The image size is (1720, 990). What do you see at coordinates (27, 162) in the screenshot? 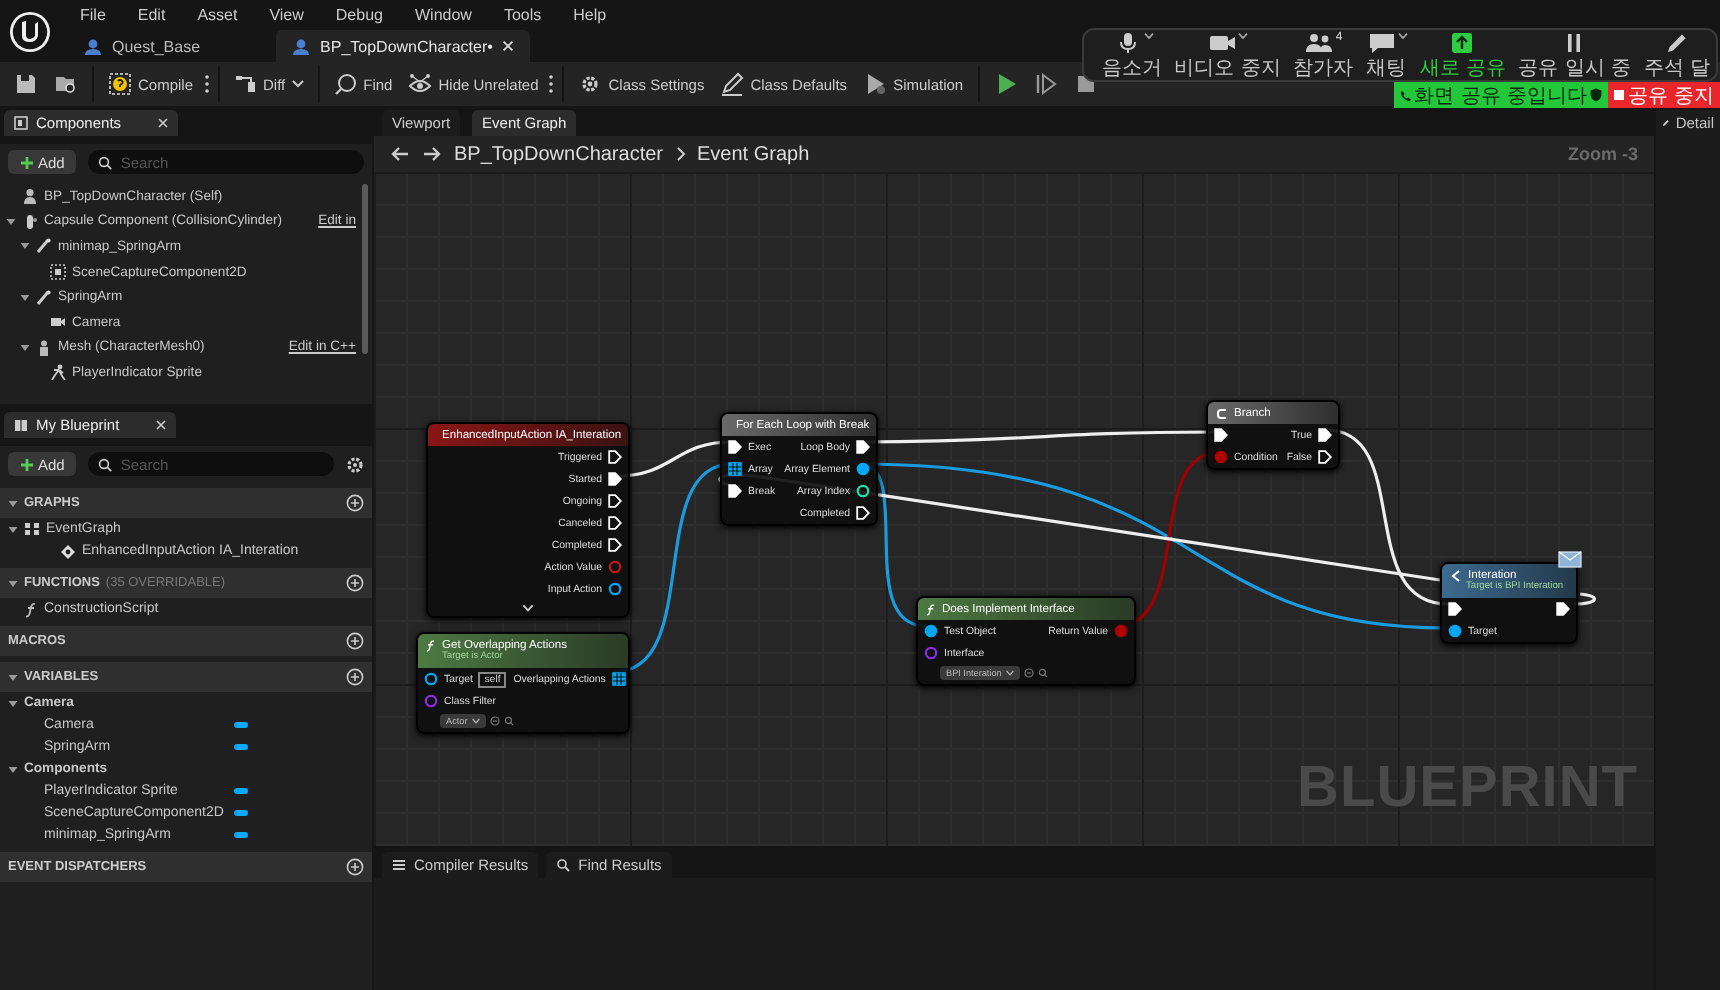
I see `plus-icon` at bounding box center [27, 162].